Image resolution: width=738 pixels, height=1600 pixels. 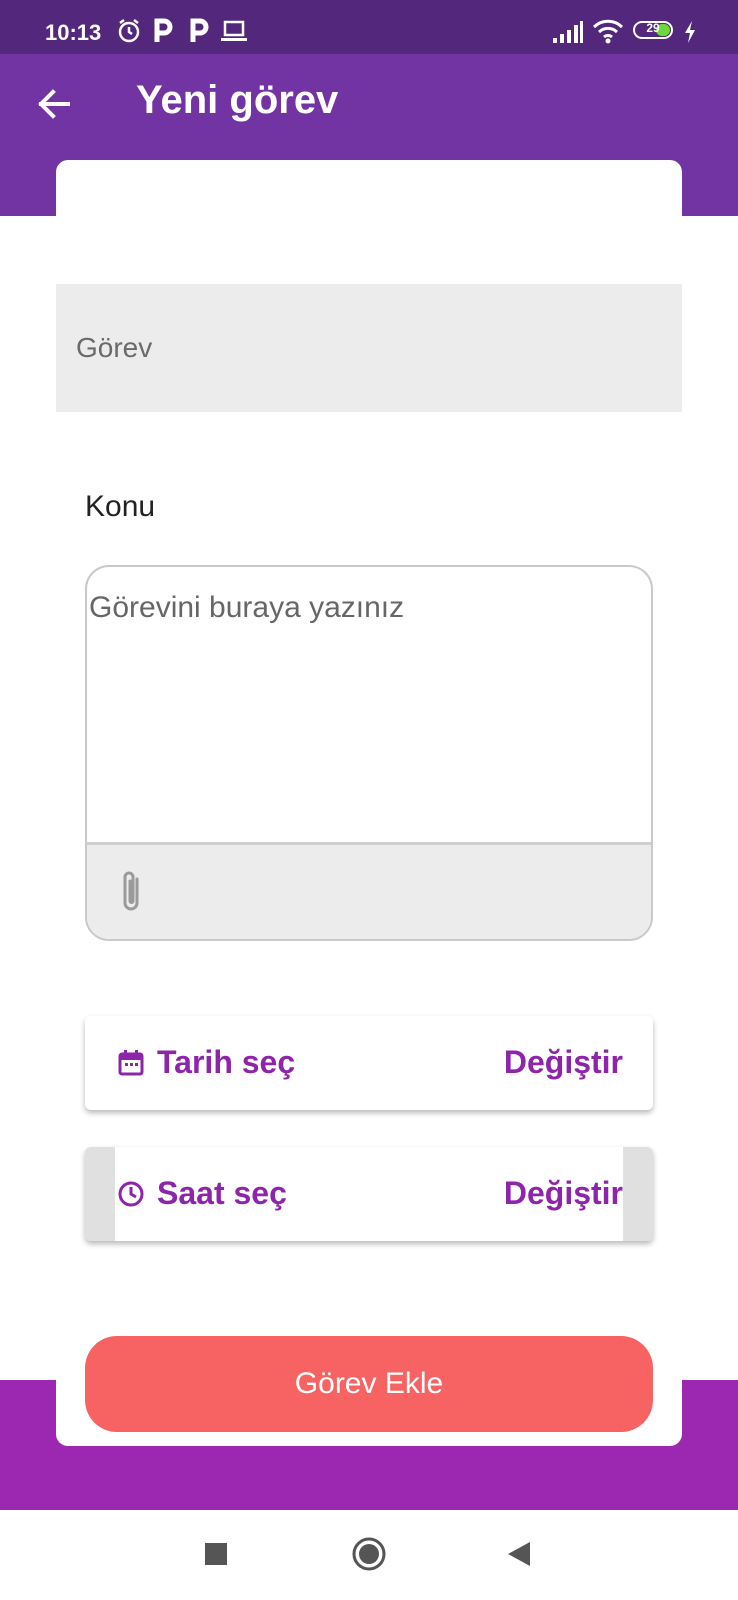 I want to click on battery-icon: 29, so click(x=653, y=30).